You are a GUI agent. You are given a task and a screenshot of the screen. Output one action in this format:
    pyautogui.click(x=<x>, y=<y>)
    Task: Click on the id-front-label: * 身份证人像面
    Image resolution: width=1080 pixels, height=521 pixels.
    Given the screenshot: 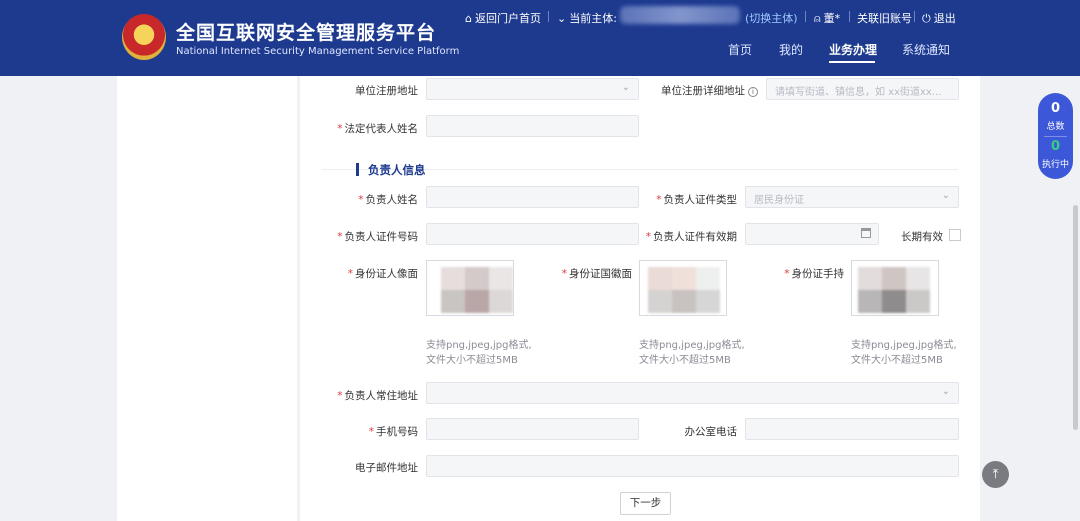 What is the action you would take?
    pyautogui.click(x=382, y=274)
    